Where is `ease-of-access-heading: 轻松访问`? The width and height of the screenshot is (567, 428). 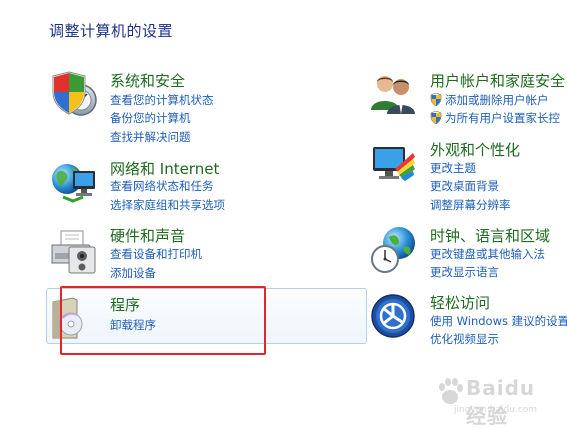 ease-of-access-heading: 轻松访问 is located at coordinates (460, 302).